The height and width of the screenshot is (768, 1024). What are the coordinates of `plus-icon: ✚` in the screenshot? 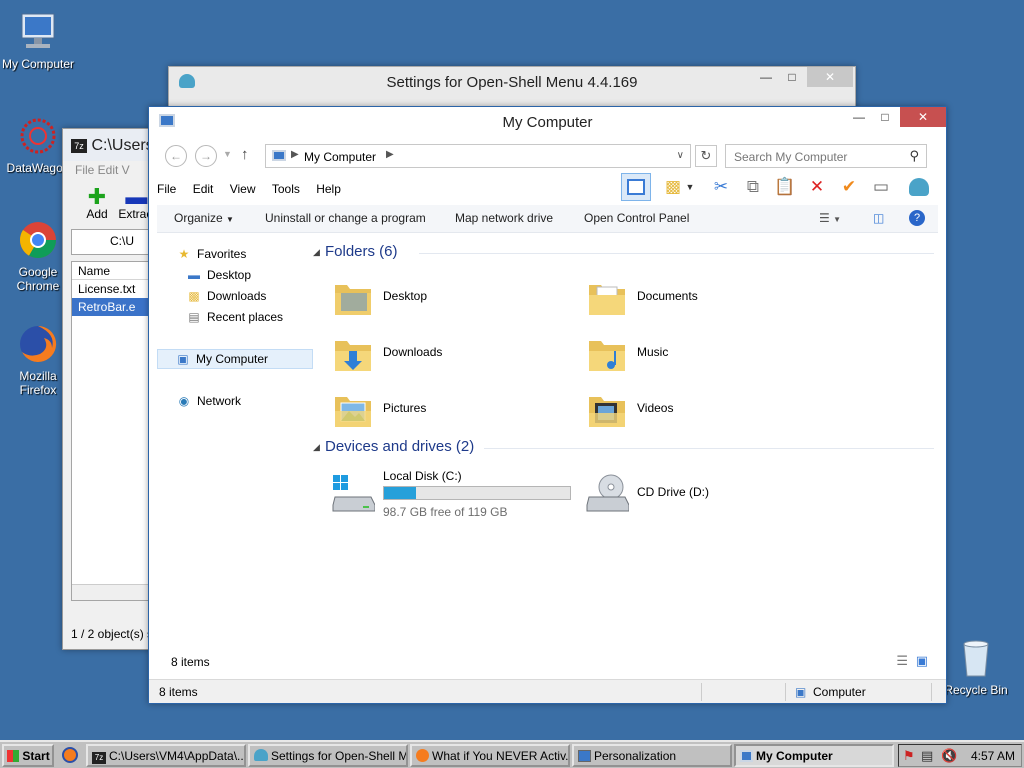 It's located at (97, 196).